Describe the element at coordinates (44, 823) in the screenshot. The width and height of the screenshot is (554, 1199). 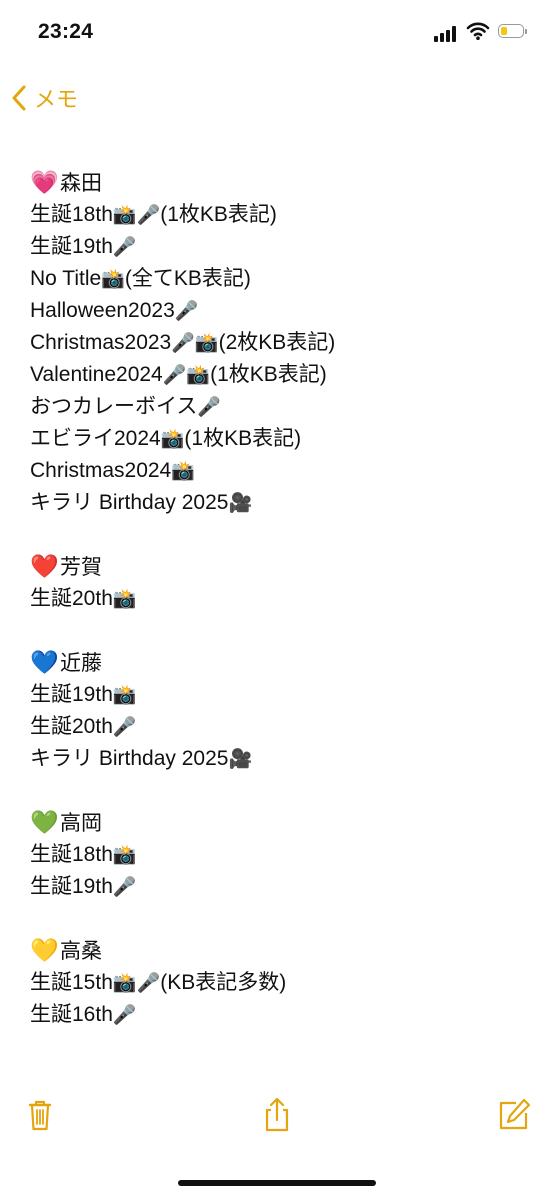
I see `heart-icon: 💚` at that location.